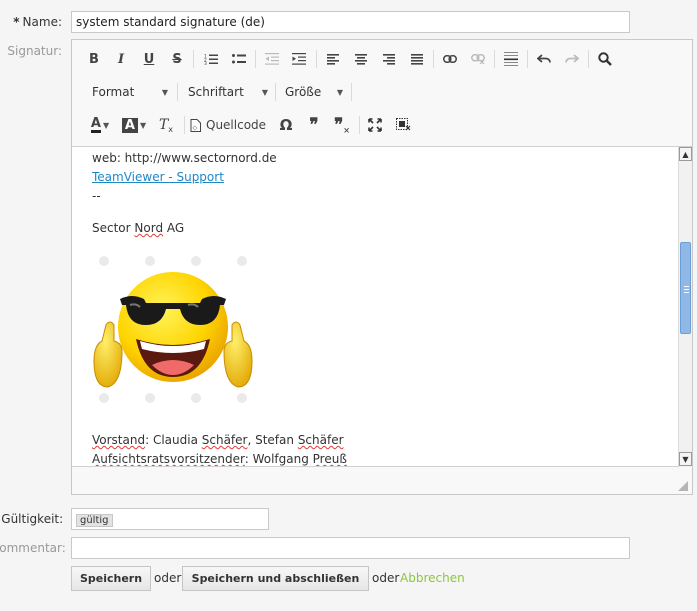  Describe the element at coordinates (166, 125) in the screenshot. I see `remove-format-icon: Tx` at that location.